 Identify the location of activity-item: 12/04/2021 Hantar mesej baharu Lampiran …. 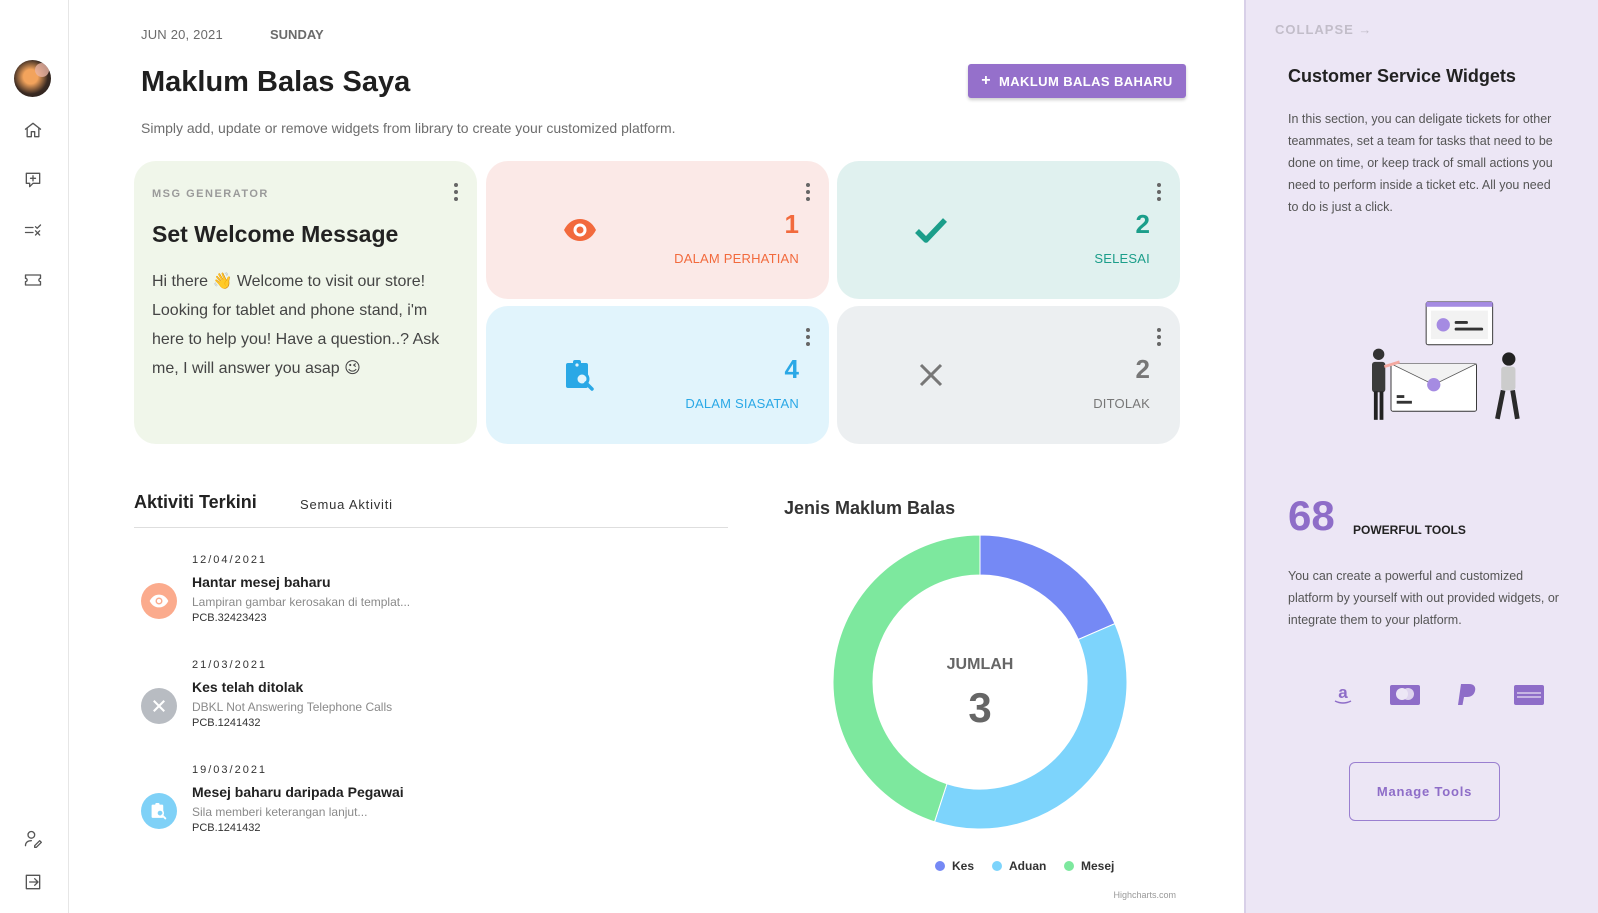
(391, 594).